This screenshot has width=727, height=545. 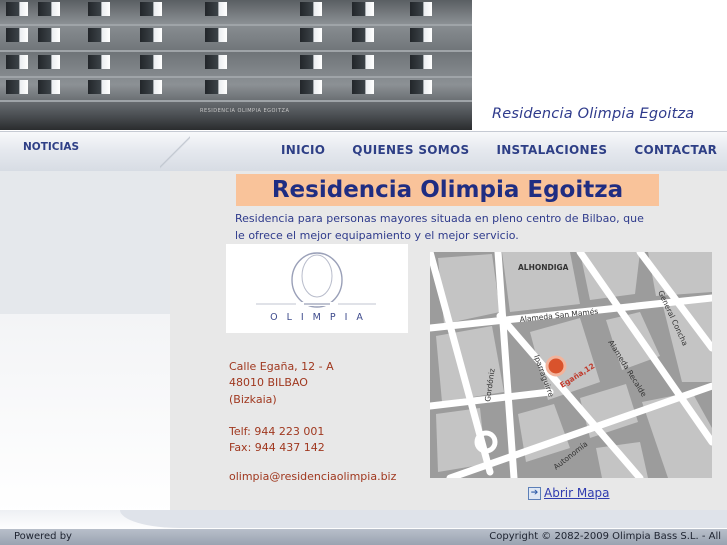 I want to click on site-title: Residencia Olimpia Egoitza, so click(x=593, y=114).